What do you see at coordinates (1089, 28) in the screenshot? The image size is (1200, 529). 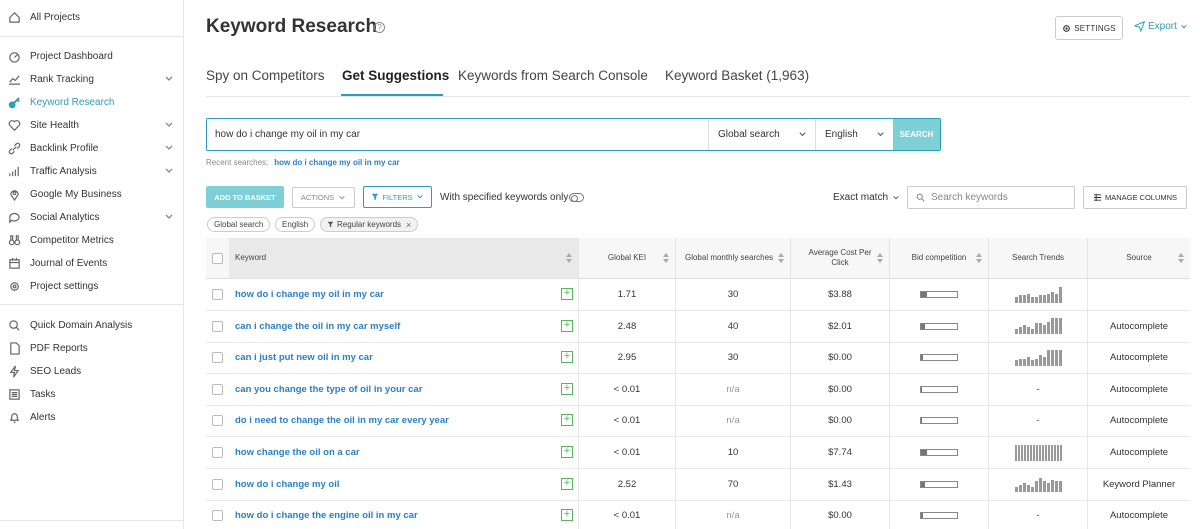 I see `settings-button: SETTINGS` at bounding box center [1089, 28].